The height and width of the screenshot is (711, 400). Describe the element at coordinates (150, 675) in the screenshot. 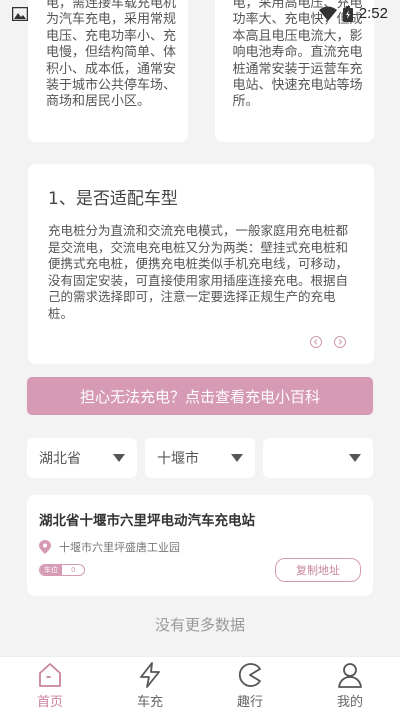

I see `lightning-icon` at that location.